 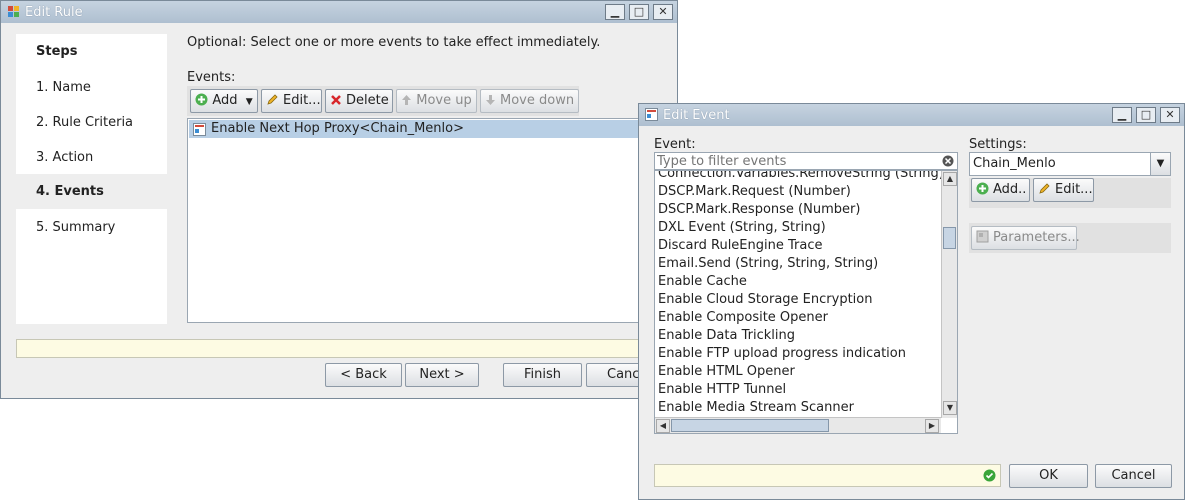 I want to click on settings-select: Chain_Menlo ▼, so click(x=1070, y=164).